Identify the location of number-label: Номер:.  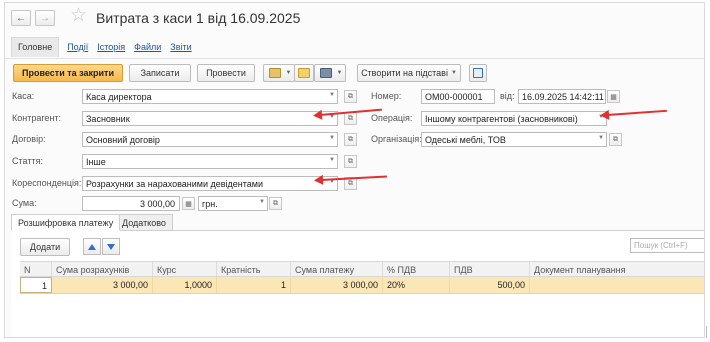
(386, 96).